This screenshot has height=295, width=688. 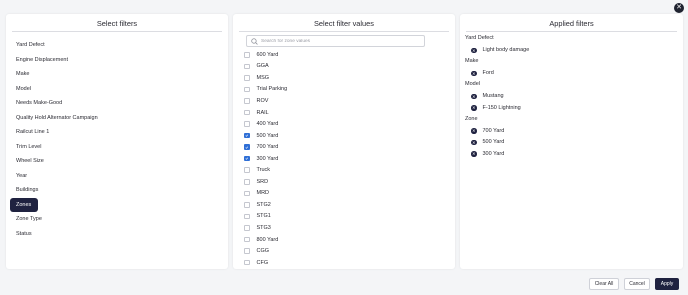 What do you see at coordinates (267, 54) in the screenshot?
I see `value-label: 600 Yard` at bounding box center [267, 54].